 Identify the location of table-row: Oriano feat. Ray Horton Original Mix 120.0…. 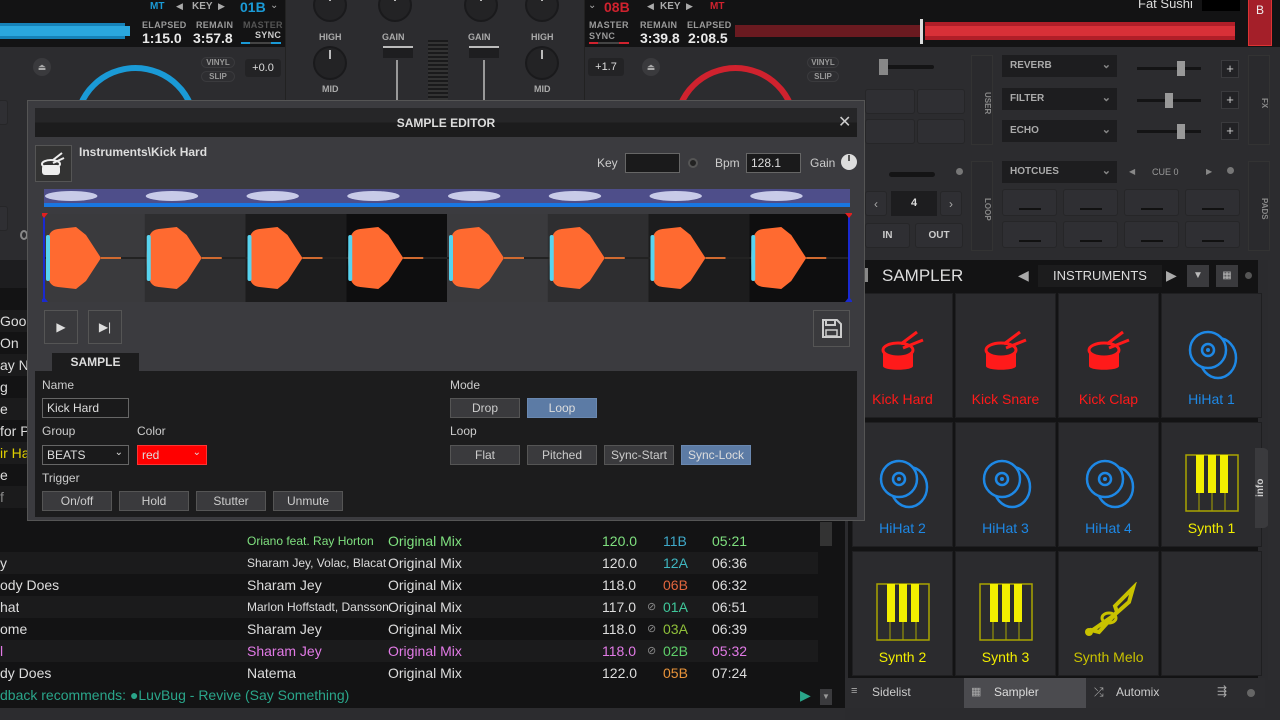
(409, 541).